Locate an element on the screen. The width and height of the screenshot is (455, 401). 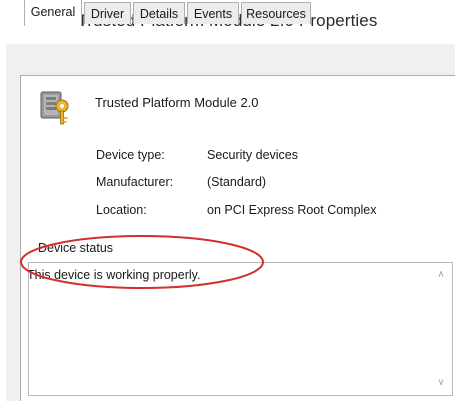
tab-details: Details is located at coordinates (159, 13).